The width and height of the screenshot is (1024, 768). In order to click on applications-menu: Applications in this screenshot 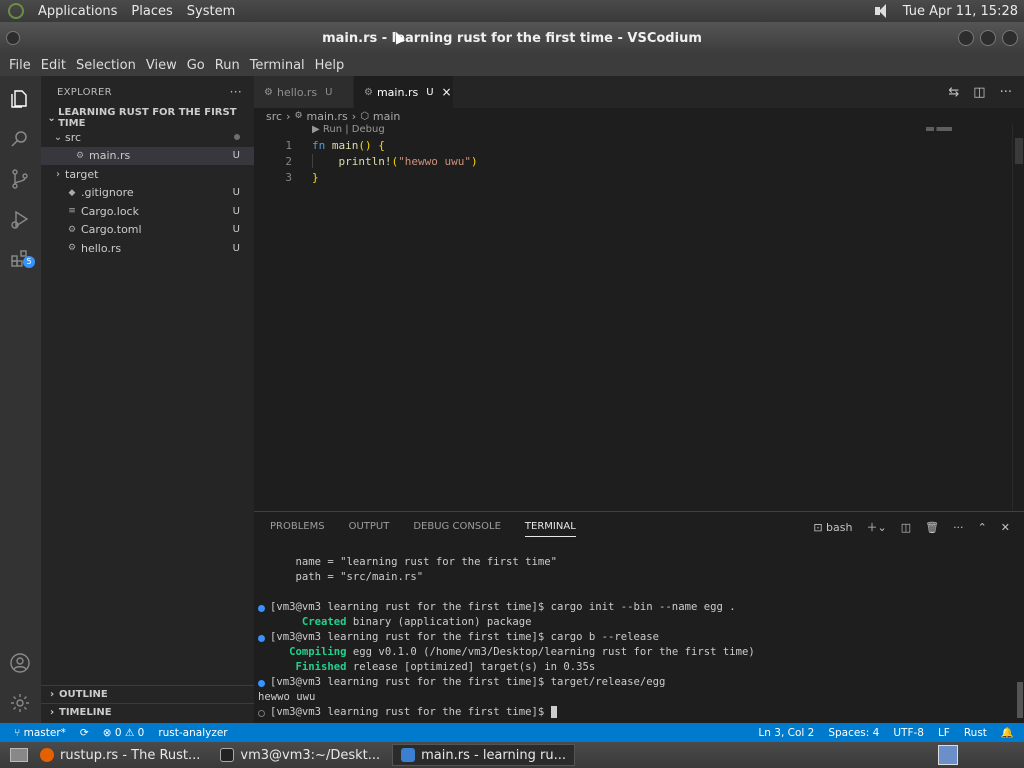, I will do `click(77, 11)`.